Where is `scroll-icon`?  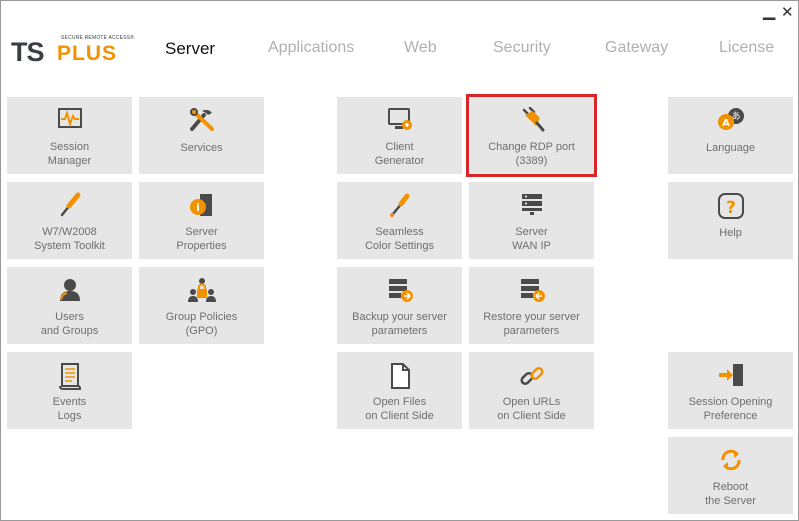 scroll-icon is located at coordinates (69, 376).